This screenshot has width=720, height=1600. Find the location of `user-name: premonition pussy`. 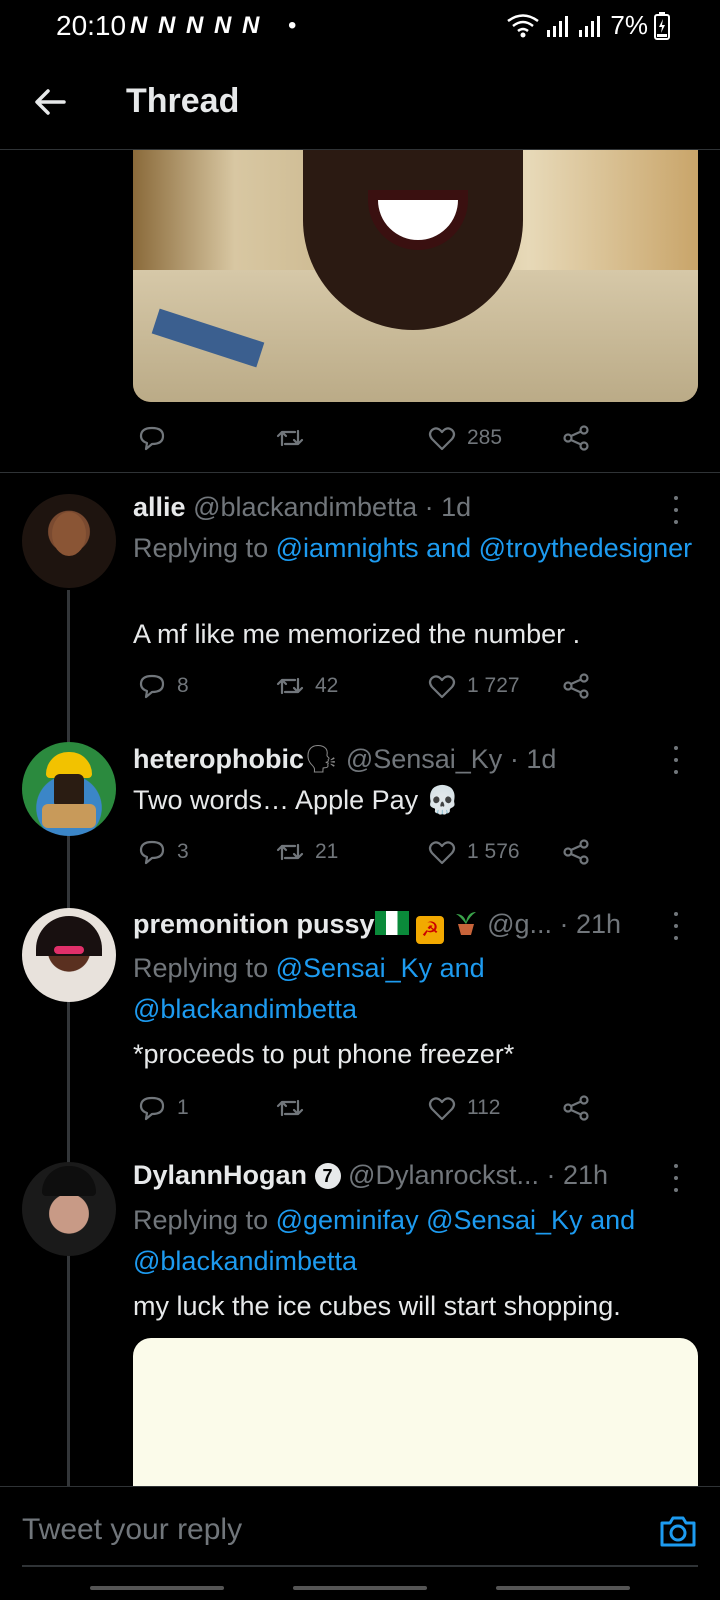

user-name: premonition pussy is located at coordinates (254, 924).